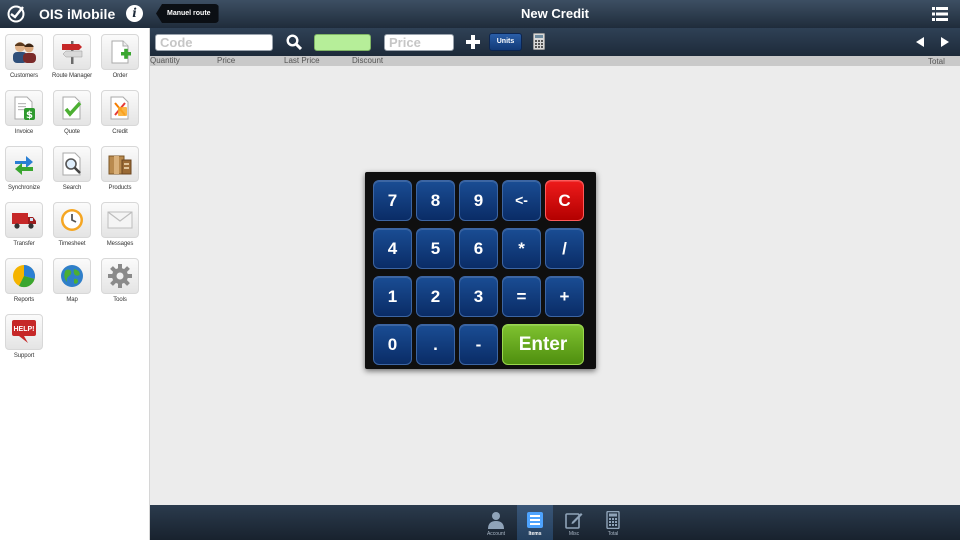 Image resolution: width=960 pixels, height=540 pixels. What do you see at coordinates (120, 220) in the screenshot?
I see `envelope-icon` at bounding box center [120, 220].